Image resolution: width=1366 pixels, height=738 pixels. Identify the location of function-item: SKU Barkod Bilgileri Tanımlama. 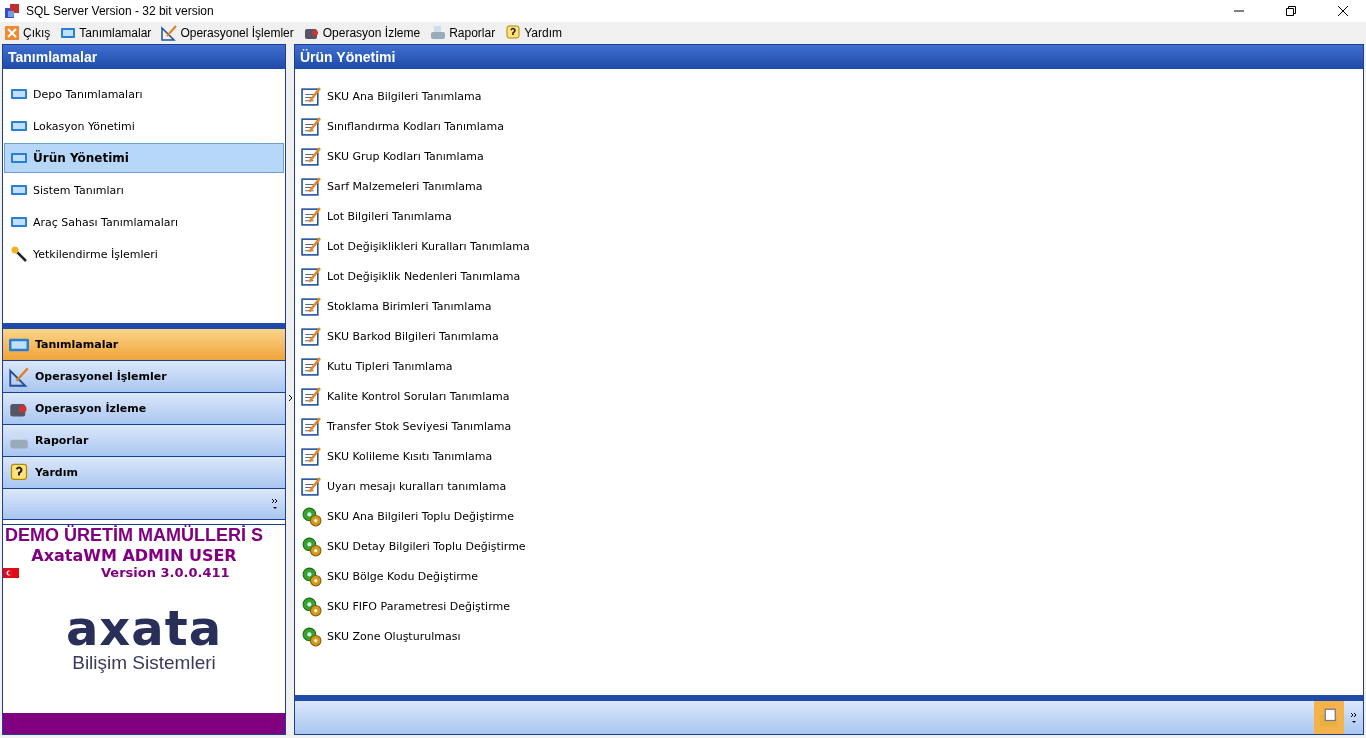
(829, 336).